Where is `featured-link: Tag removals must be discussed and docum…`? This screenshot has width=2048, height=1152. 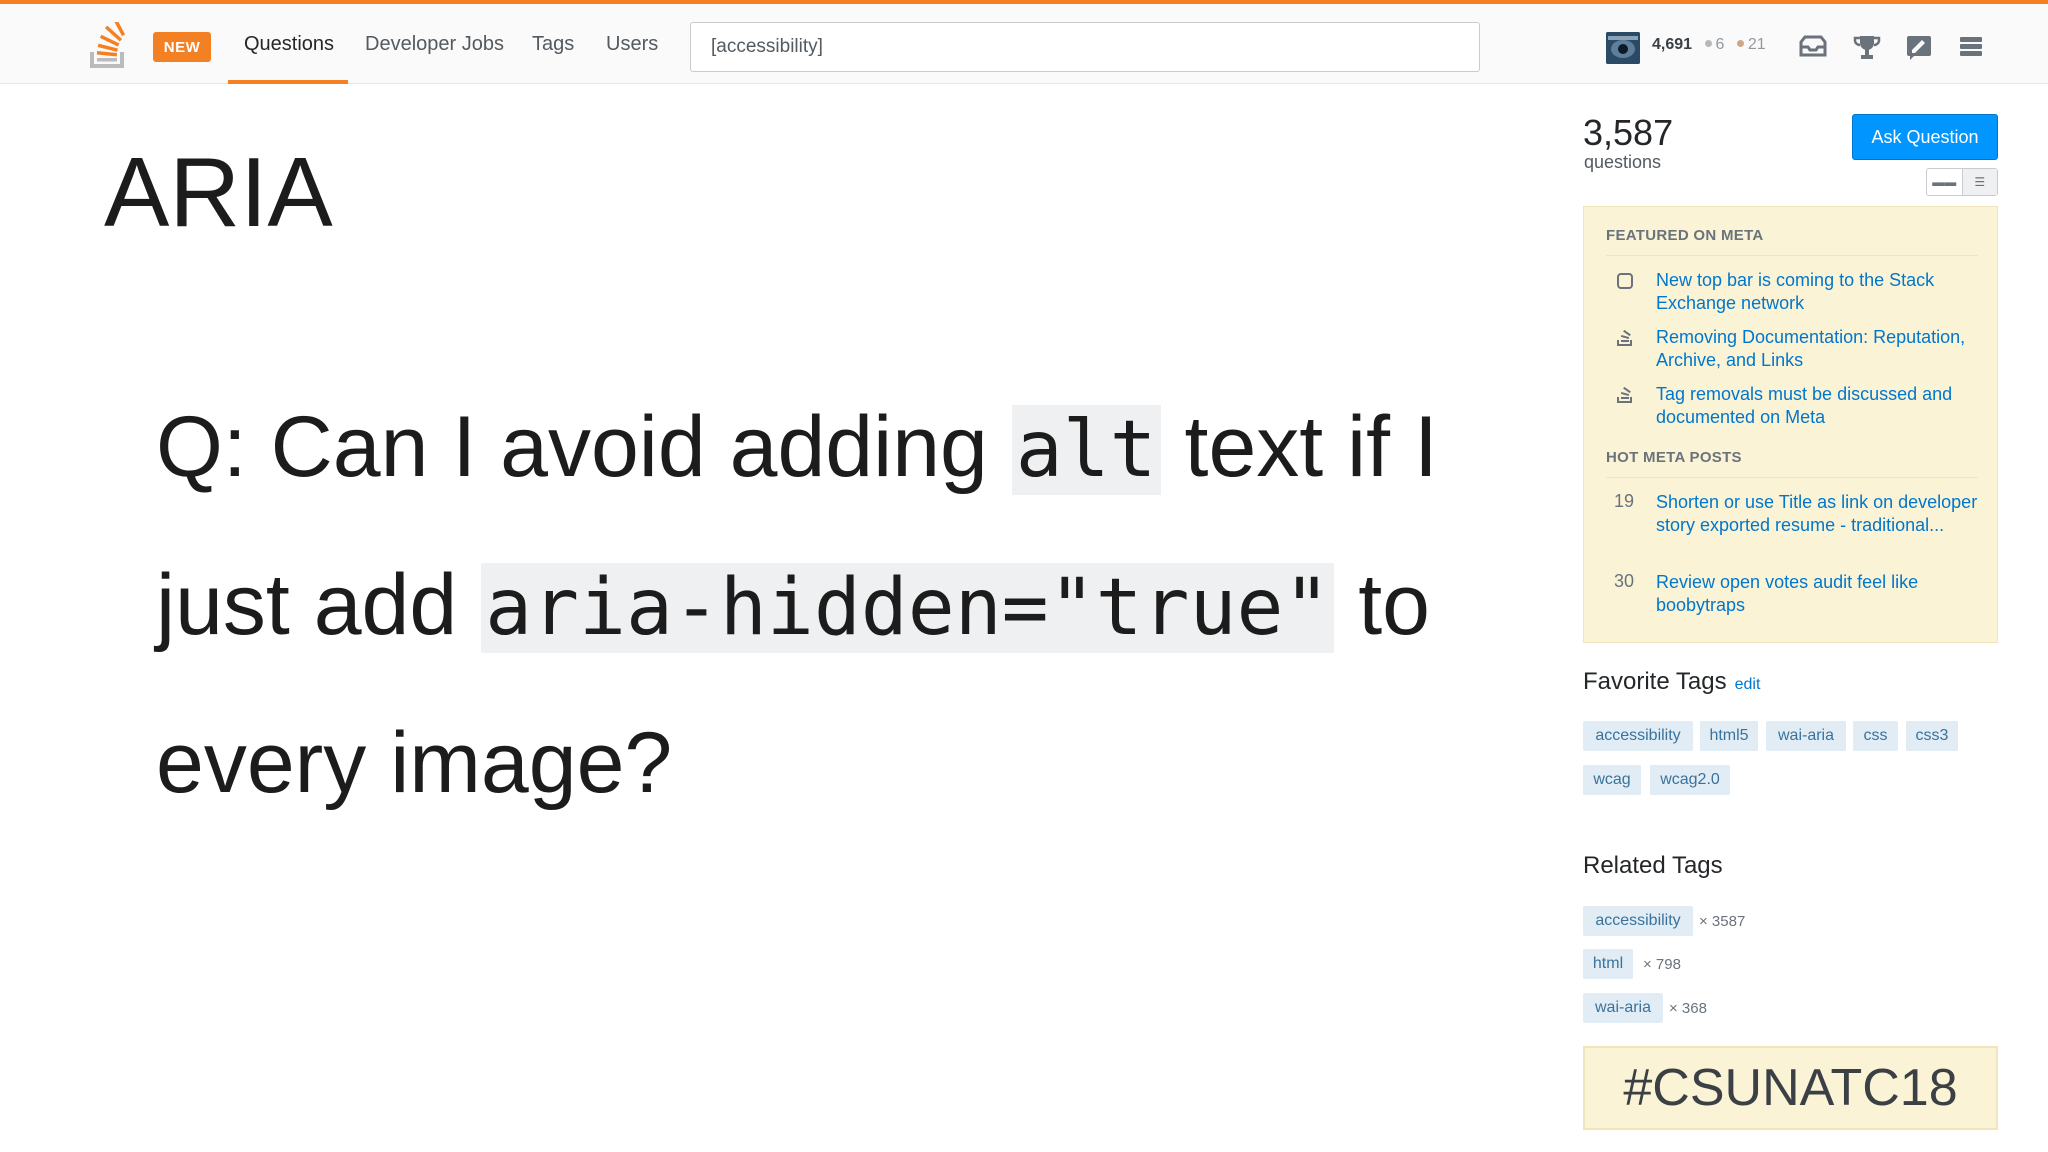
featured-link: Tag removals must be discussed and docum… is located at coordinates (1817, 406).